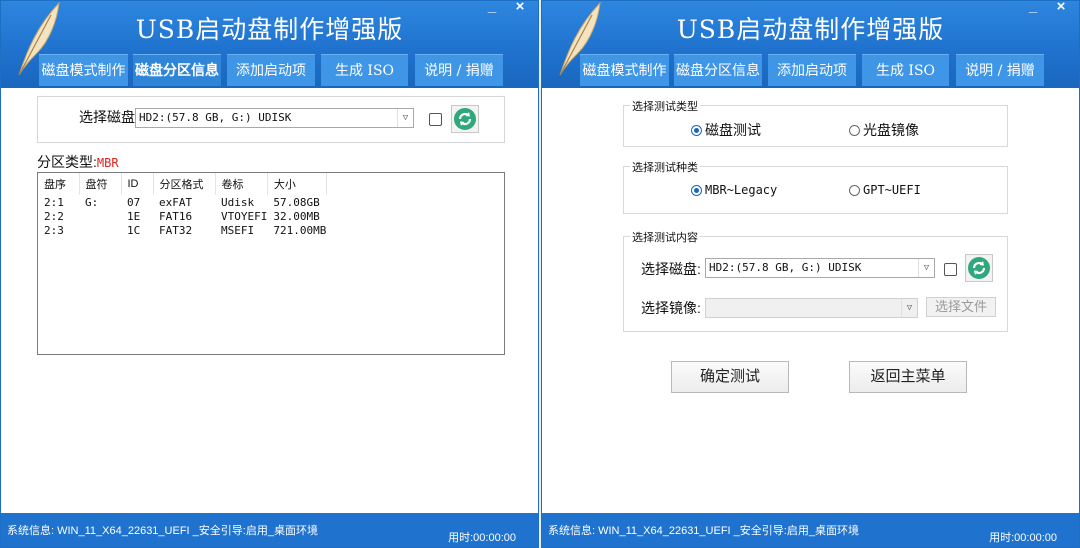  I want to click on cell: Udisk, so click(238, 202).